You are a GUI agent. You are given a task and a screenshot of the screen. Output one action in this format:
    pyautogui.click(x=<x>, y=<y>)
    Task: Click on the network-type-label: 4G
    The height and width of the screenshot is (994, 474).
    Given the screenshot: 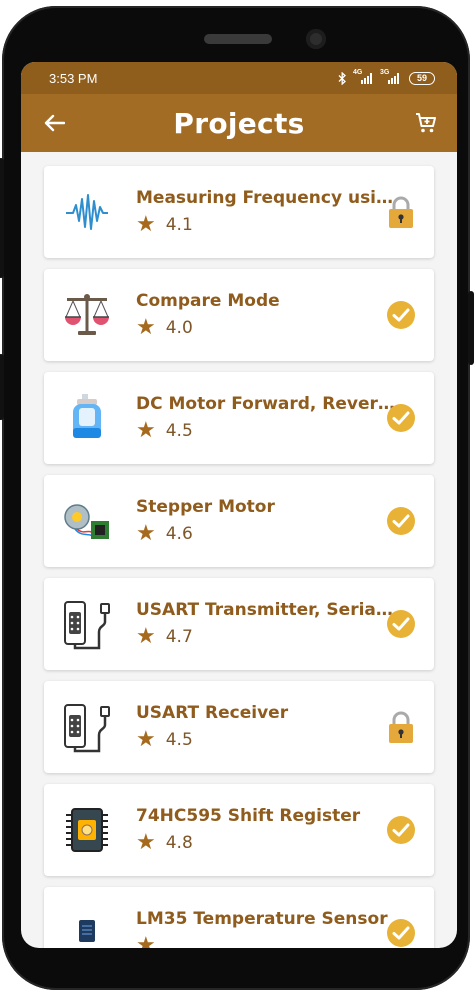 What is the action you would take?
    pyautogui.click(x=358, y=72)
    